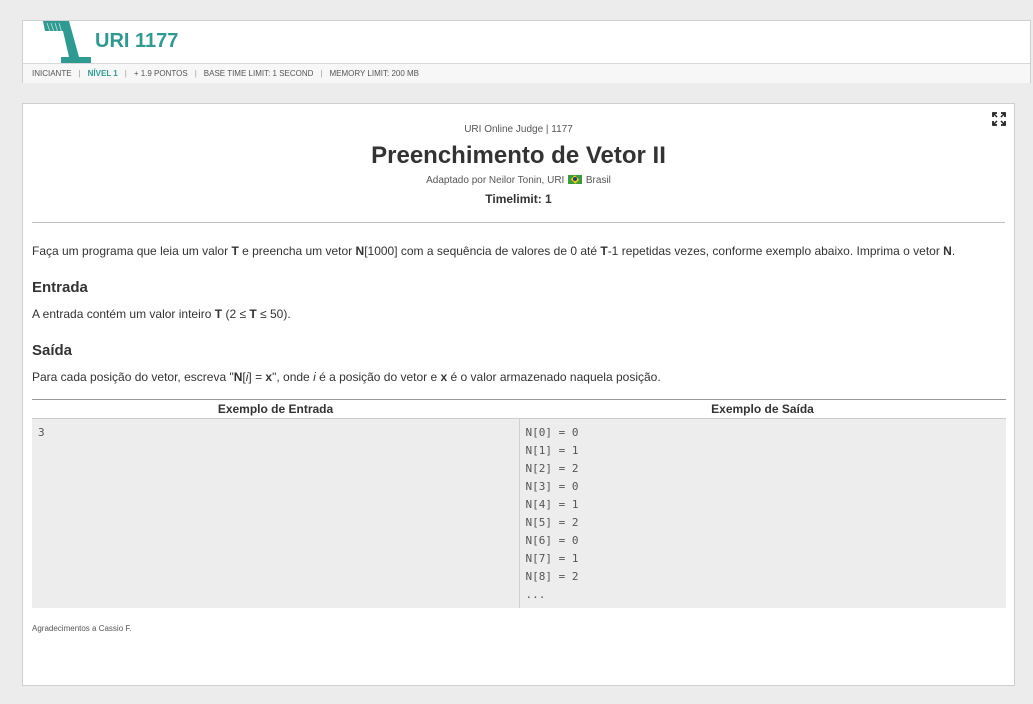 This screenshot has width=1033, height=704. I want to click on description-text: Faça um programa que leia um valor, so click(132, 251).